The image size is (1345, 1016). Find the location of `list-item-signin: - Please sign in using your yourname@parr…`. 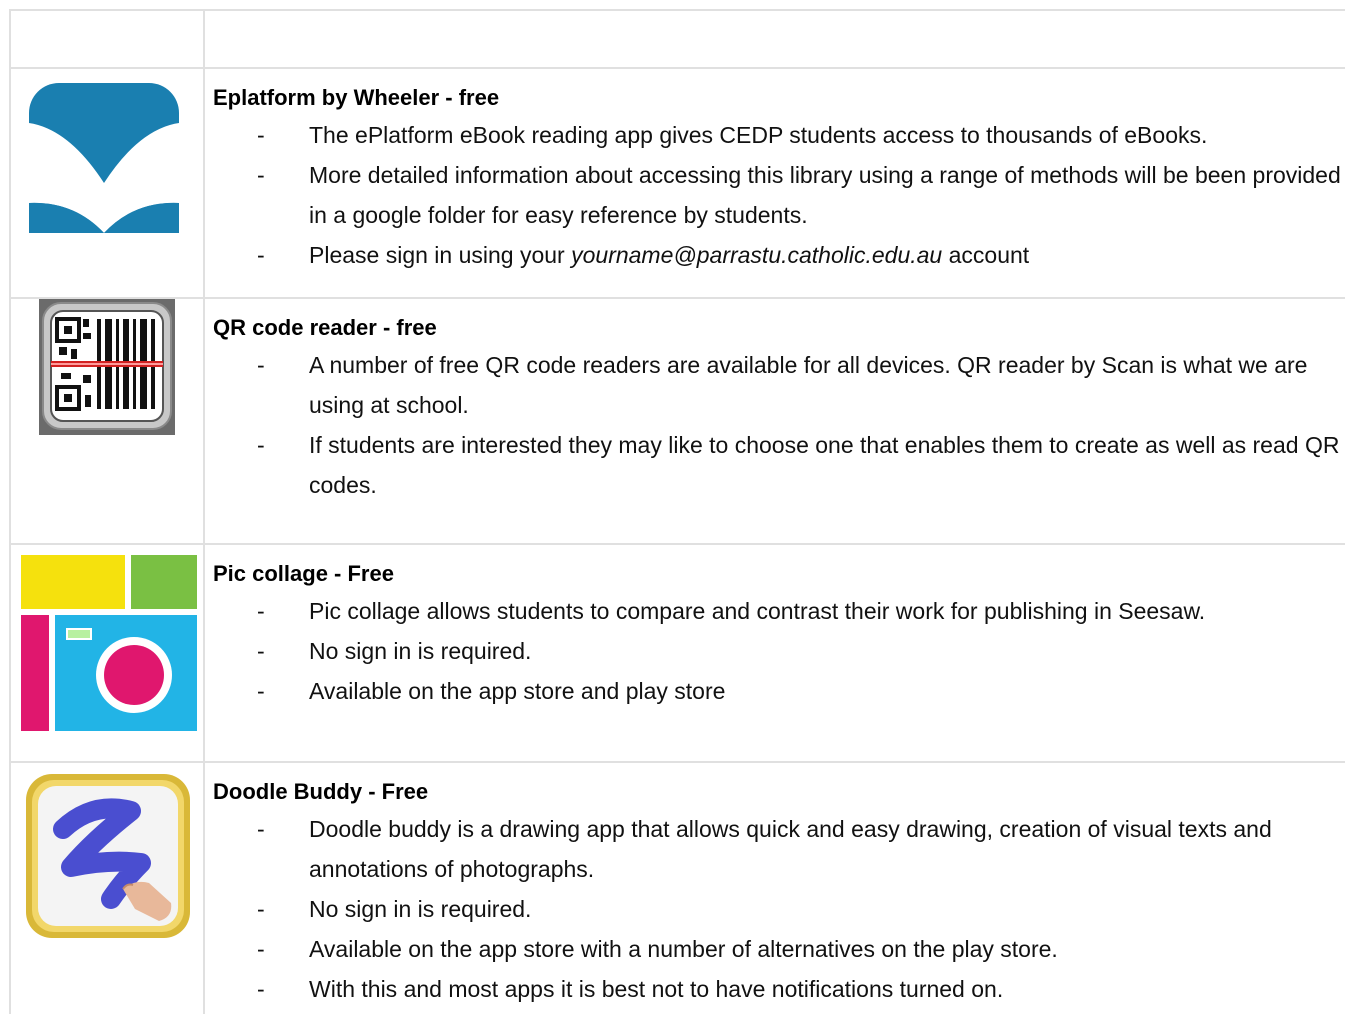

list-item-signin: - Please sign in using your yourname@parr… is located at coordinates (643, 255).